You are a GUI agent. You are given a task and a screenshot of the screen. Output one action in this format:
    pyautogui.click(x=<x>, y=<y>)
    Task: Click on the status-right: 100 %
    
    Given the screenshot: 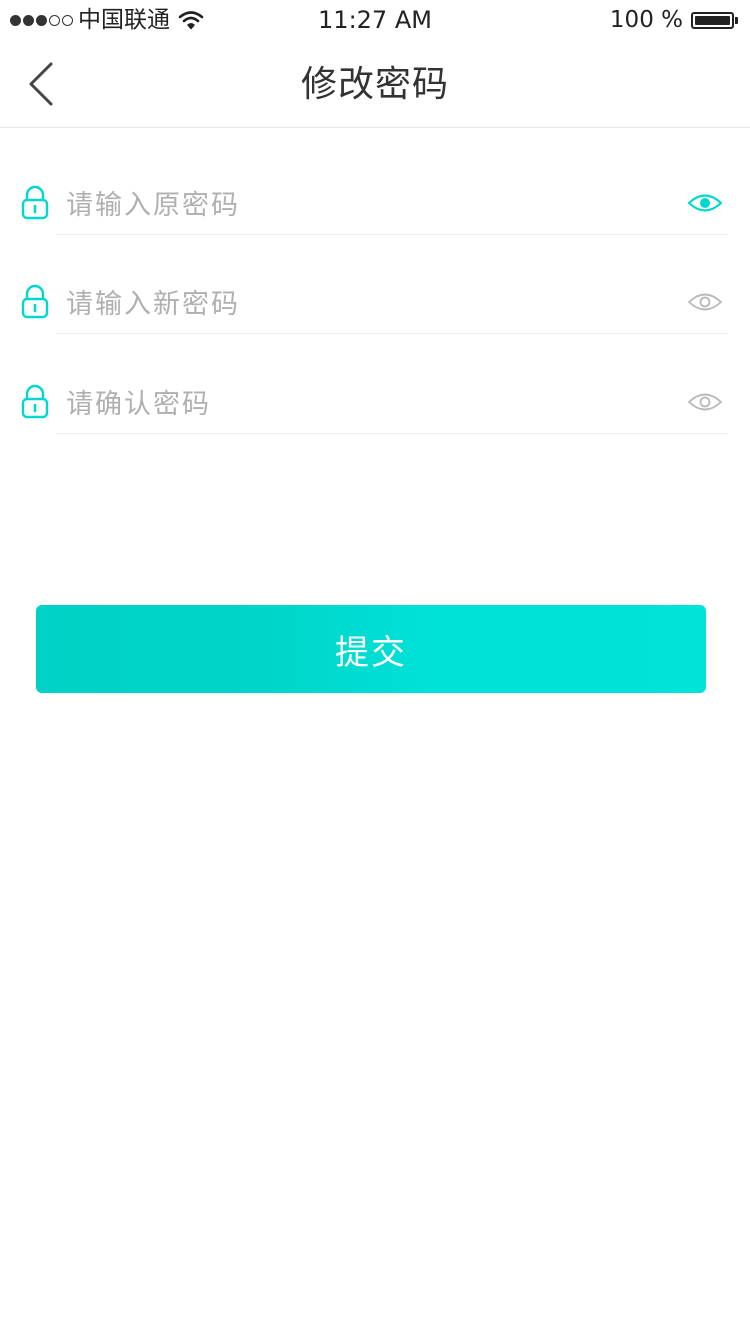 What is the action you would take?
    pyautogui.click(x=674, y=20)
    